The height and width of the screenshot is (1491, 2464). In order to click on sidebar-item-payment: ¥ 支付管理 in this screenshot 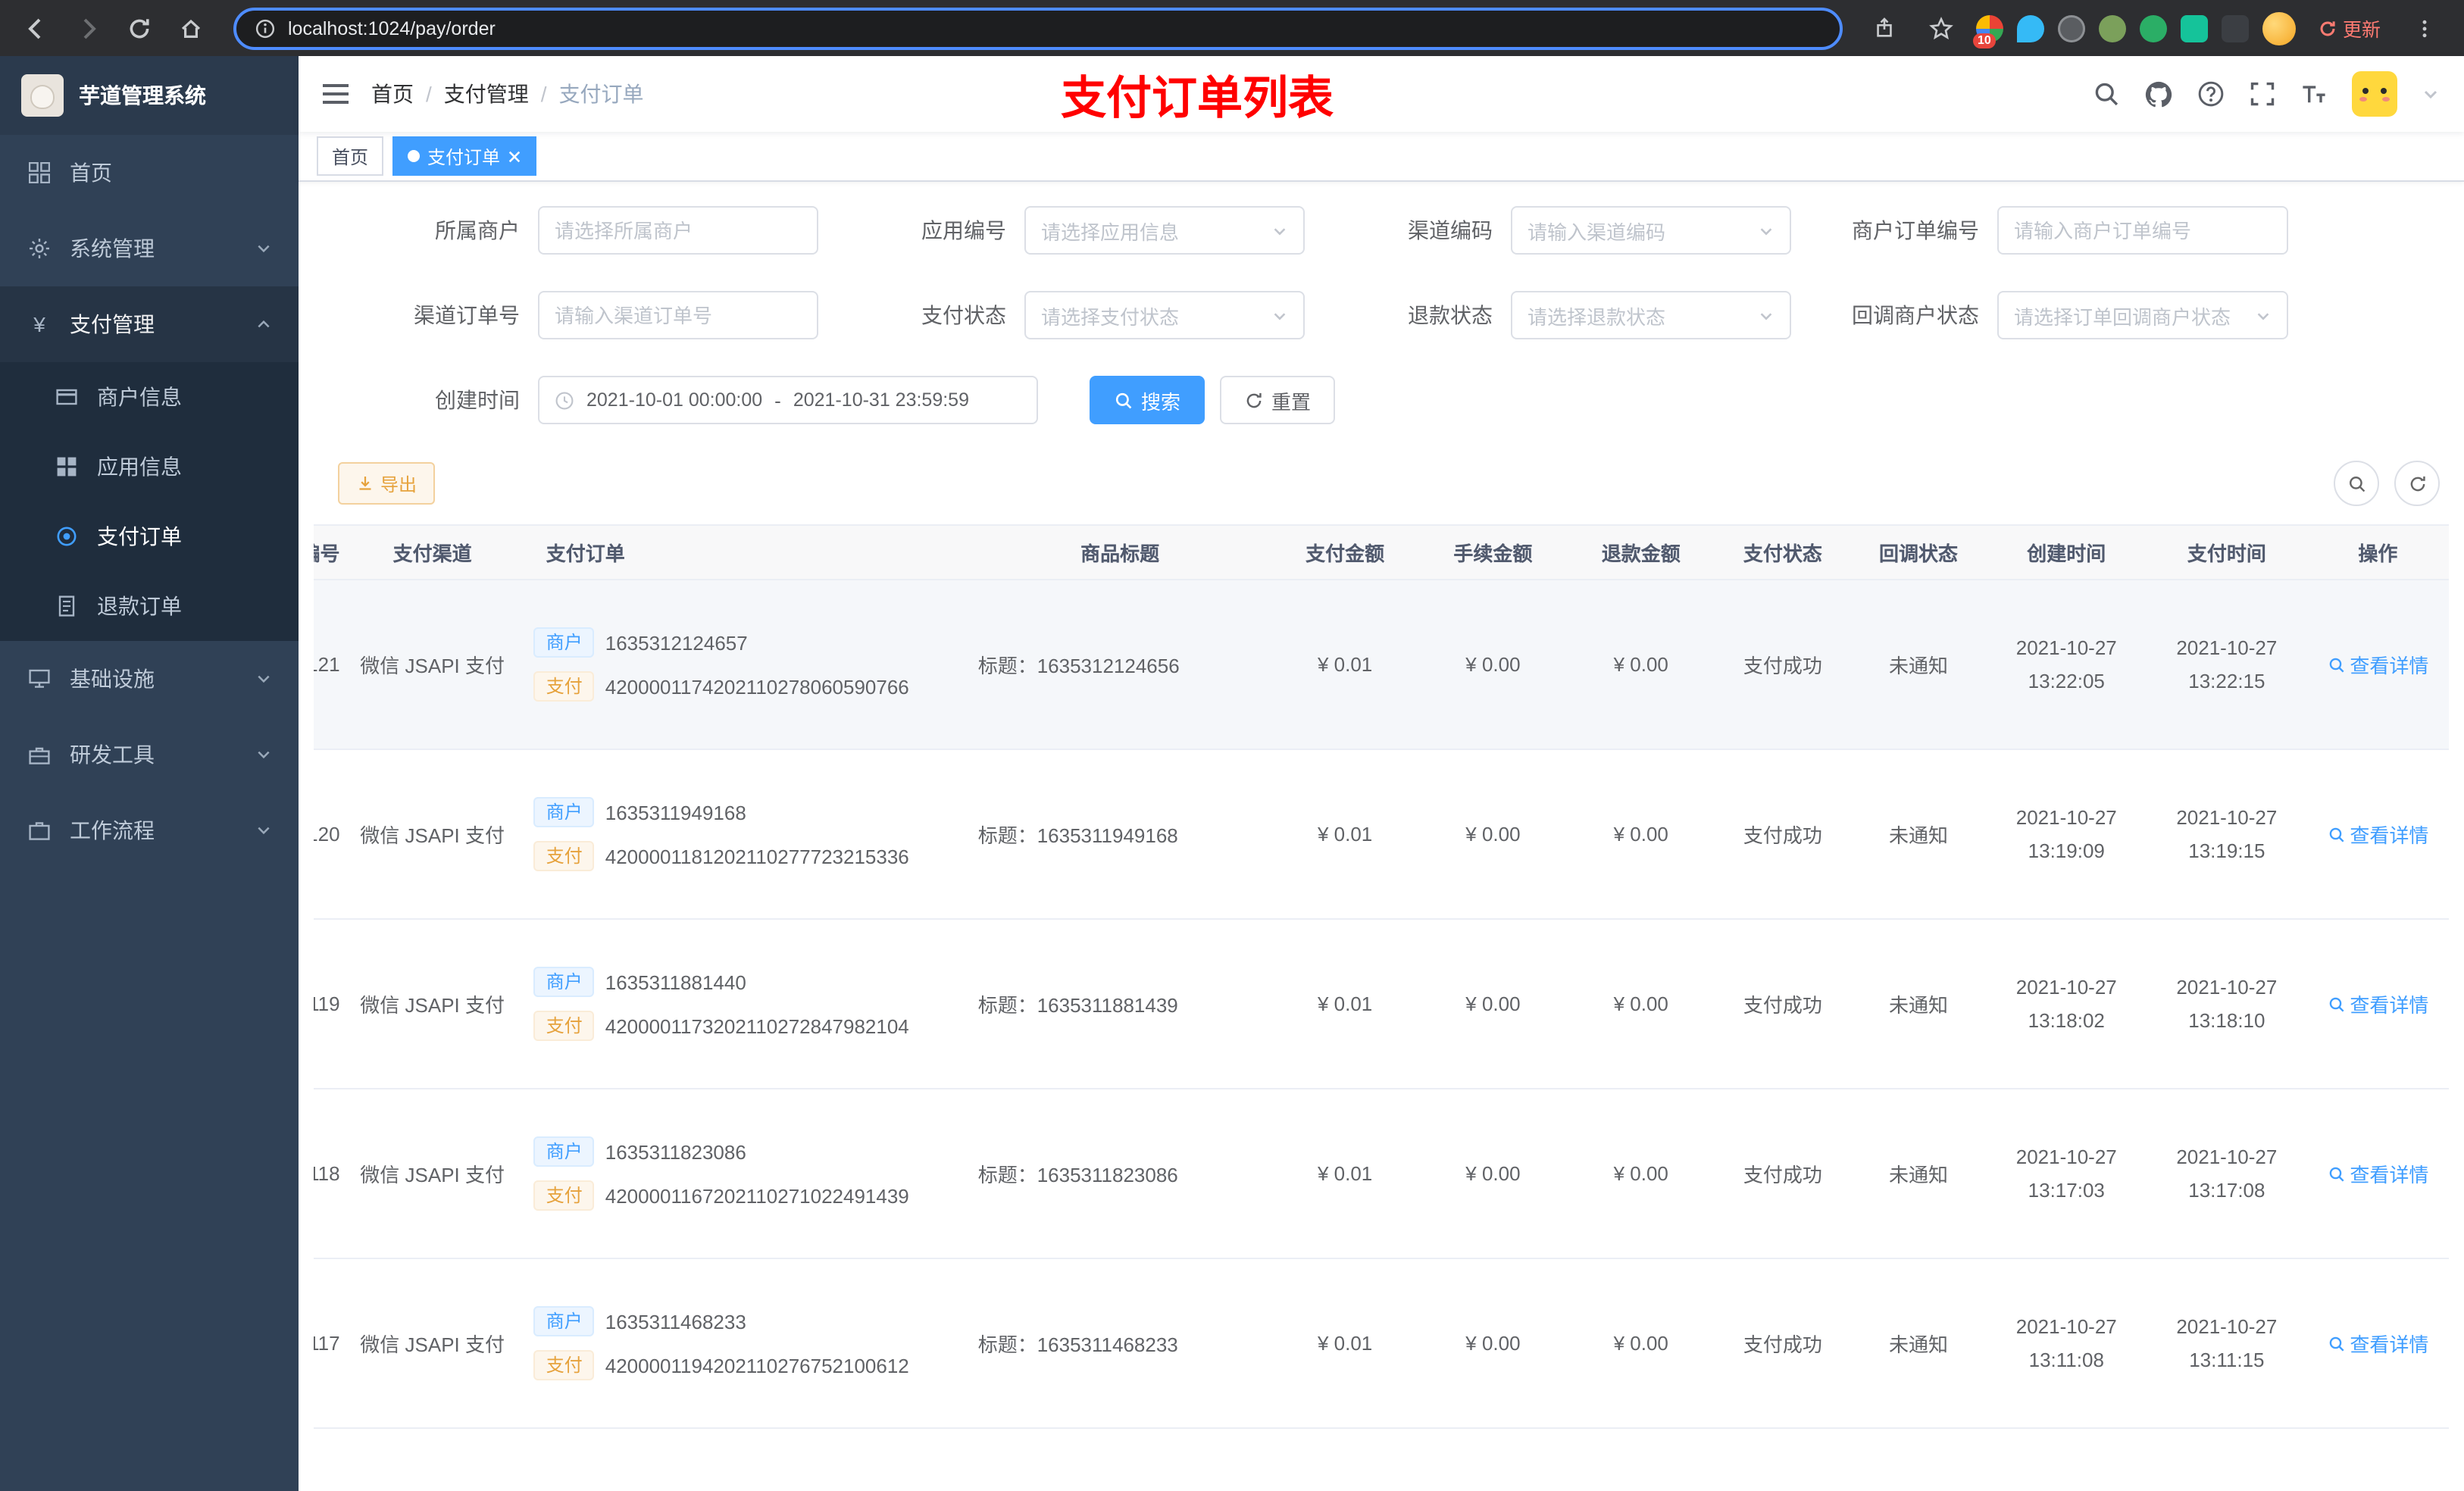, I will do `click(149, 324)`.